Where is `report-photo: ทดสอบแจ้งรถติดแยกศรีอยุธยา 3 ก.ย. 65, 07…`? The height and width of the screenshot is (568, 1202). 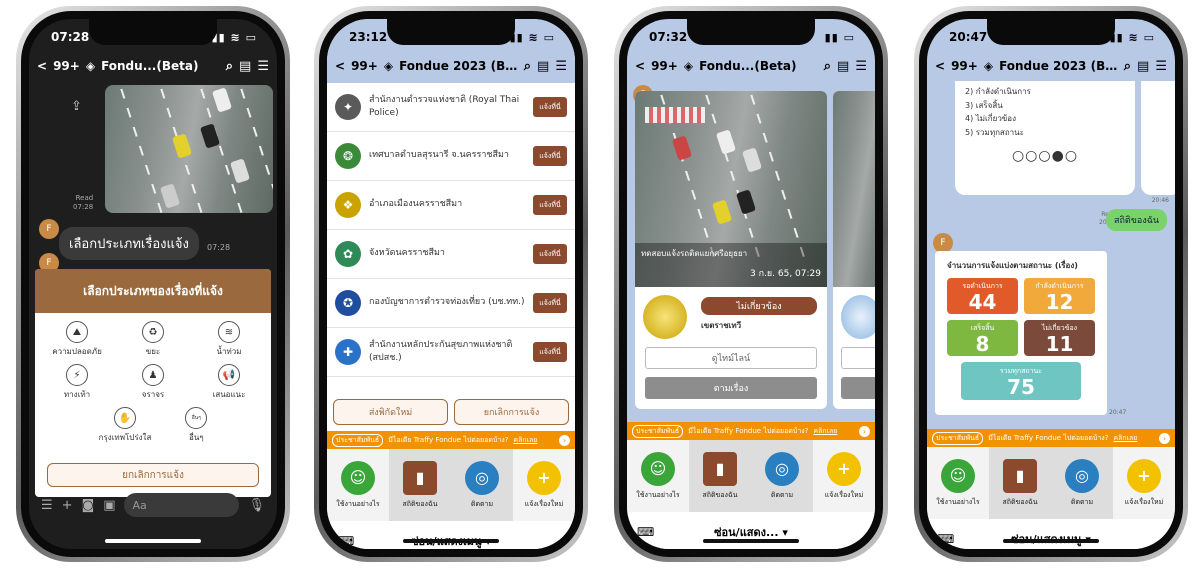
report-photo: ทดสอบแจ้งรถติดแยกศรีอยุธยา 3 ก.ย. 65, 07… is located at coordinates (731, 189).